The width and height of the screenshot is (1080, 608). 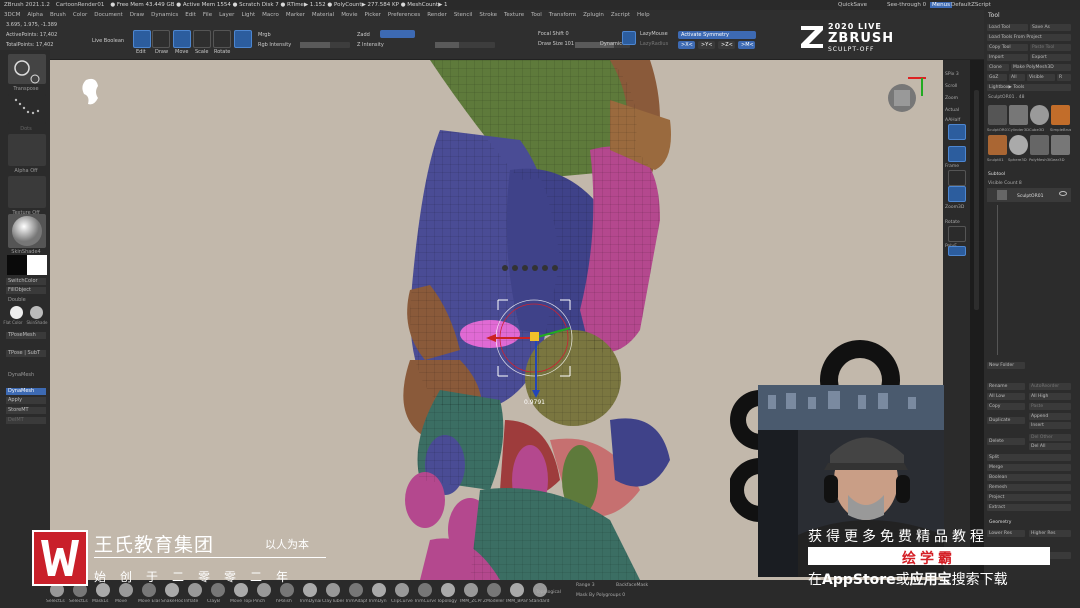 What do you see at coordinates (164, 15) in the screenshot?
I see `menu-dynamics: Dynamics` at bounding box center [164, 15].